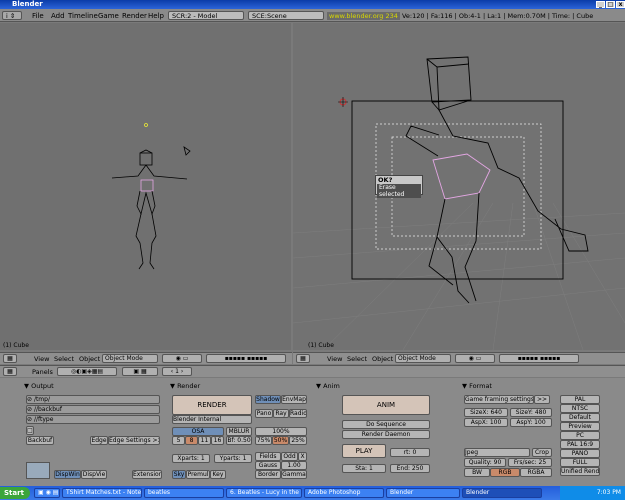 Image resolution: width=625 pixels, height=500 pixels. What do you see at coordinates (580, 399) in the screenshot?
I see `preset-pal: PAL` at bounding box center [580, 399].